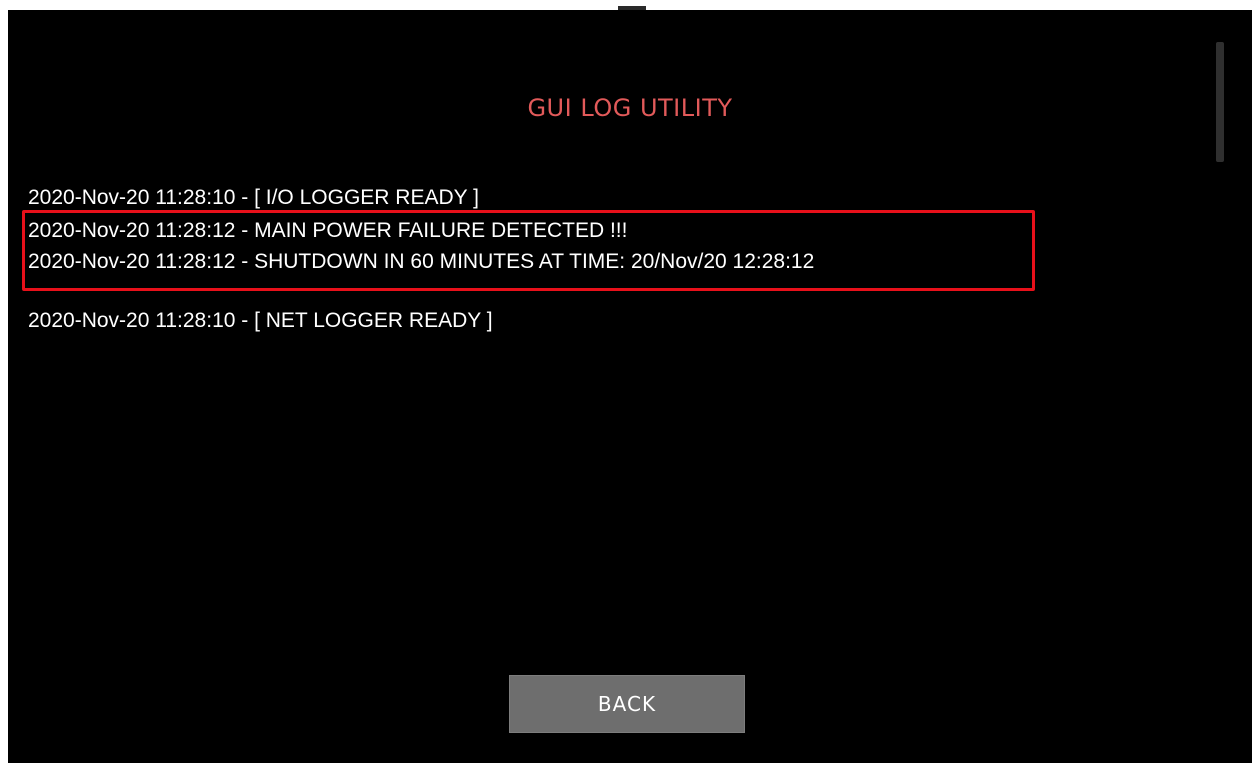  Describe the element at coordinates (1220, 102) in the screenshot. I see `scrollbar-thumb` at that location.